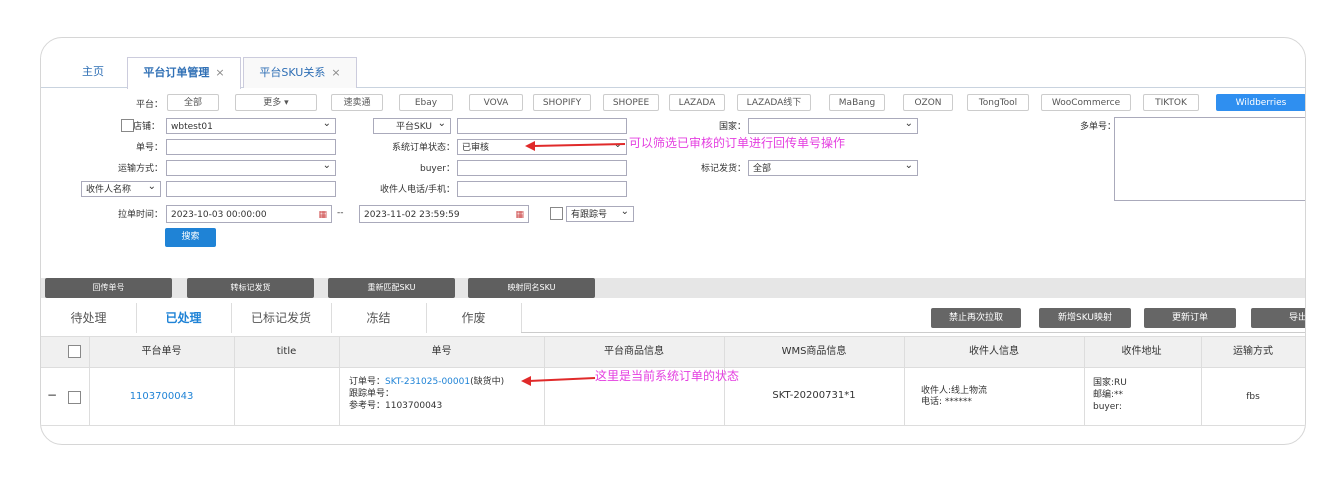 Image resolution: width=1344 pixels, height=480 pixels. I want to click on annotation-arrows, so click(573, 263).